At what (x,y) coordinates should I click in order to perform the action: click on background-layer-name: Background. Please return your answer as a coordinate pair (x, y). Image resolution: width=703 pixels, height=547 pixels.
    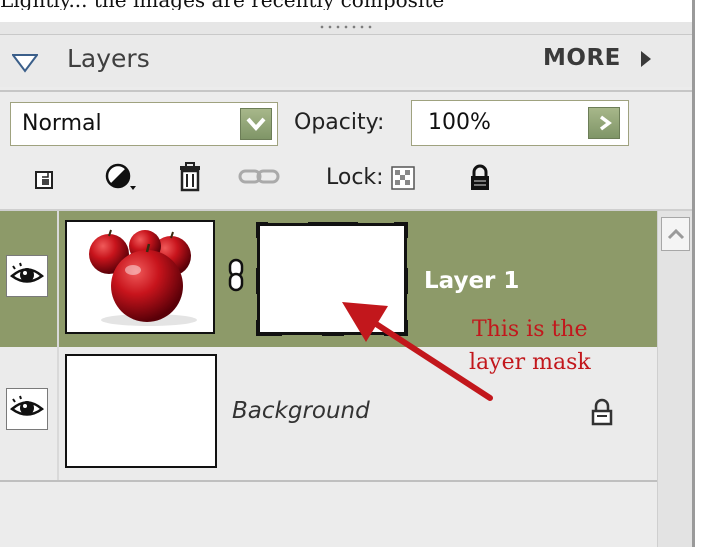
    Looking at the image, I should click on (301, 411).